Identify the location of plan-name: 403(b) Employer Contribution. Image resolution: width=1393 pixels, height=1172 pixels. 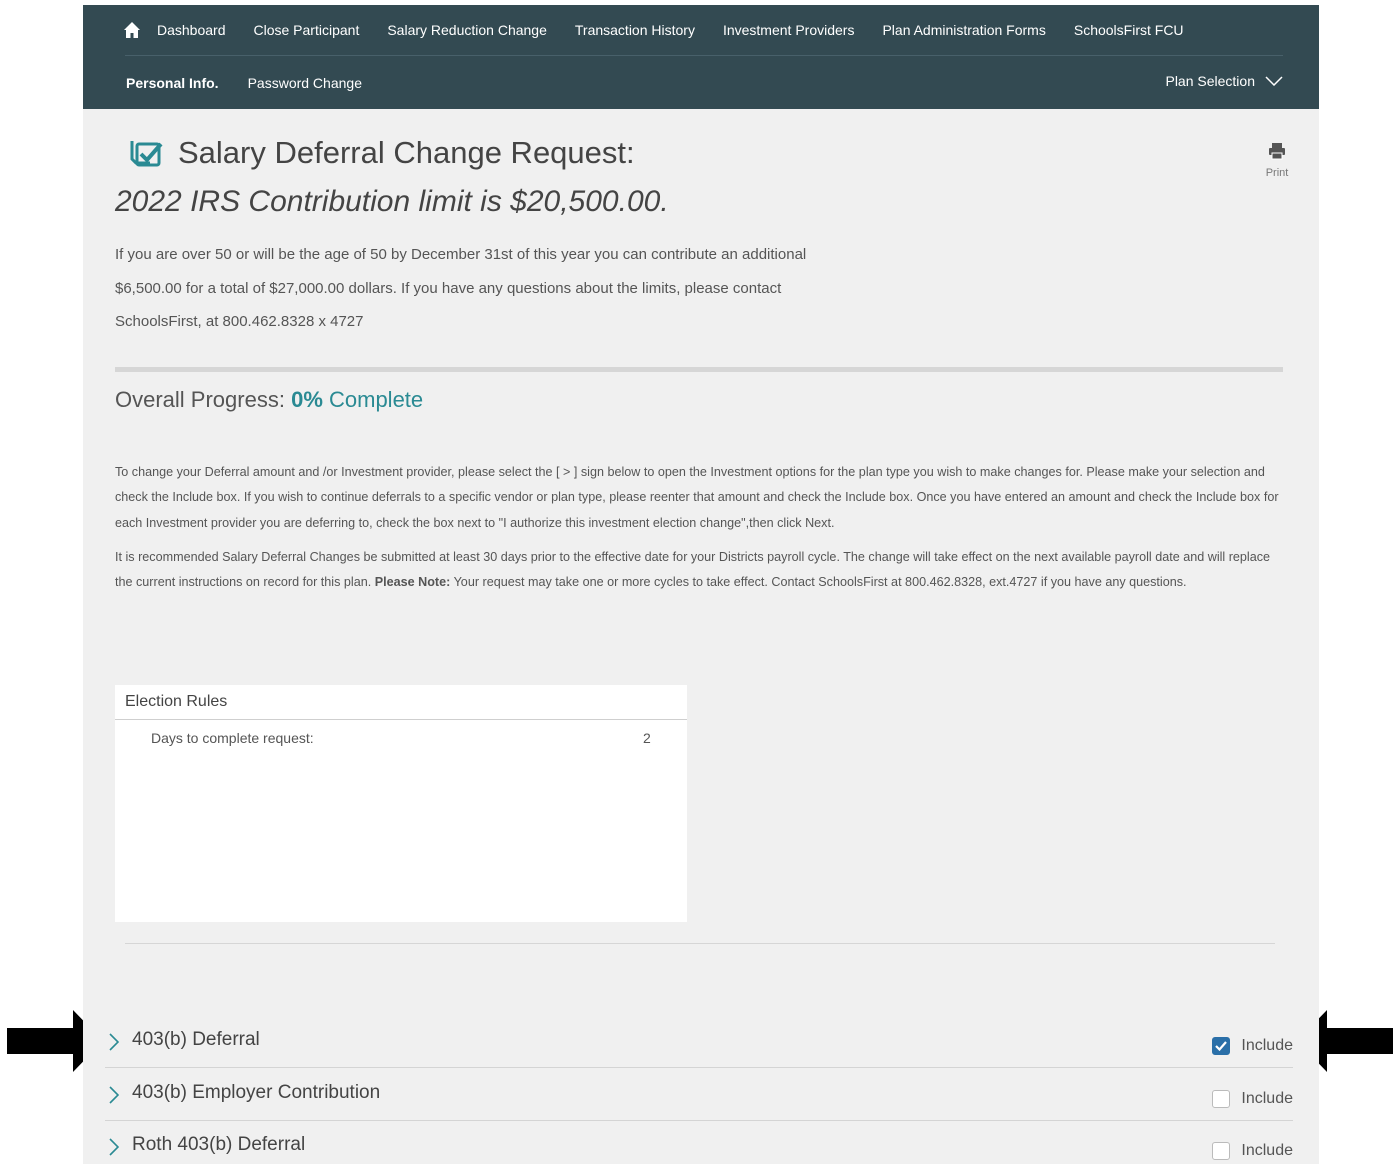
(256, 1093).